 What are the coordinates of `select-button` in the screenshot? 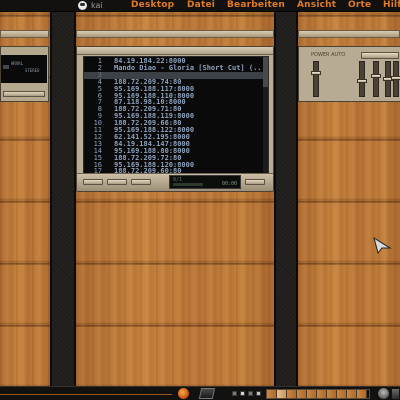 It's located at (141, 182).